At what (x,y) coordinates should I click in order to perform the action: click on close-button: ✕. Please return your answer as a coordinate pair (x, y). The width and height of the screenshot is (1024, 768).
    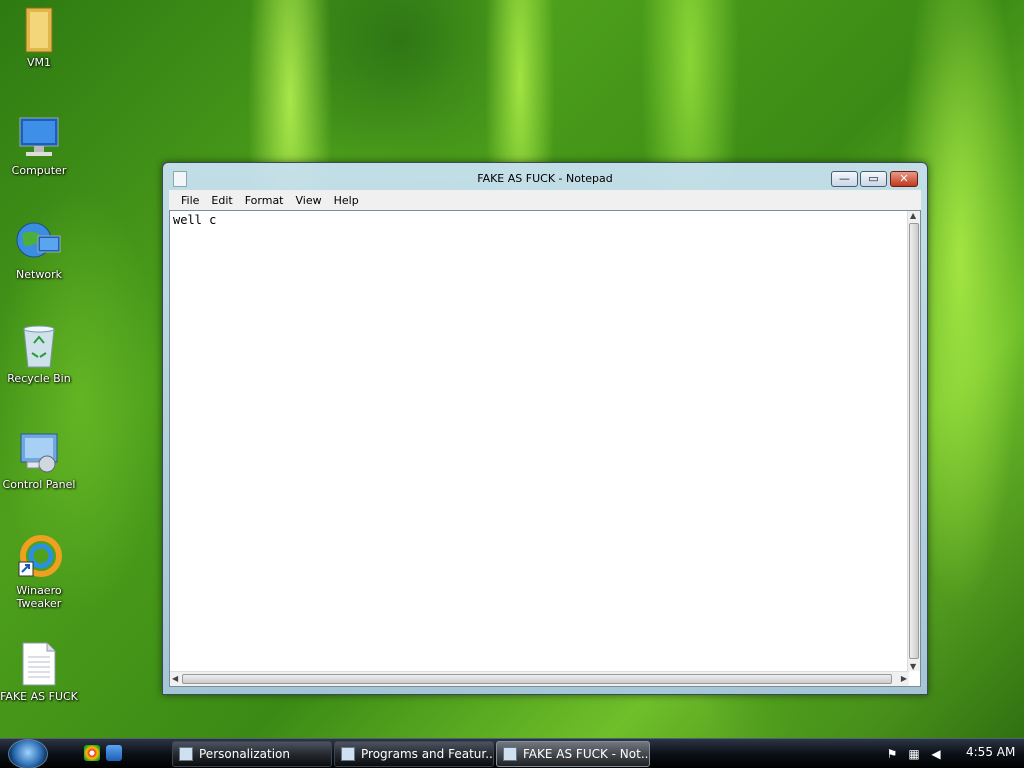
    Looking at the image, I should click on (904, 179).